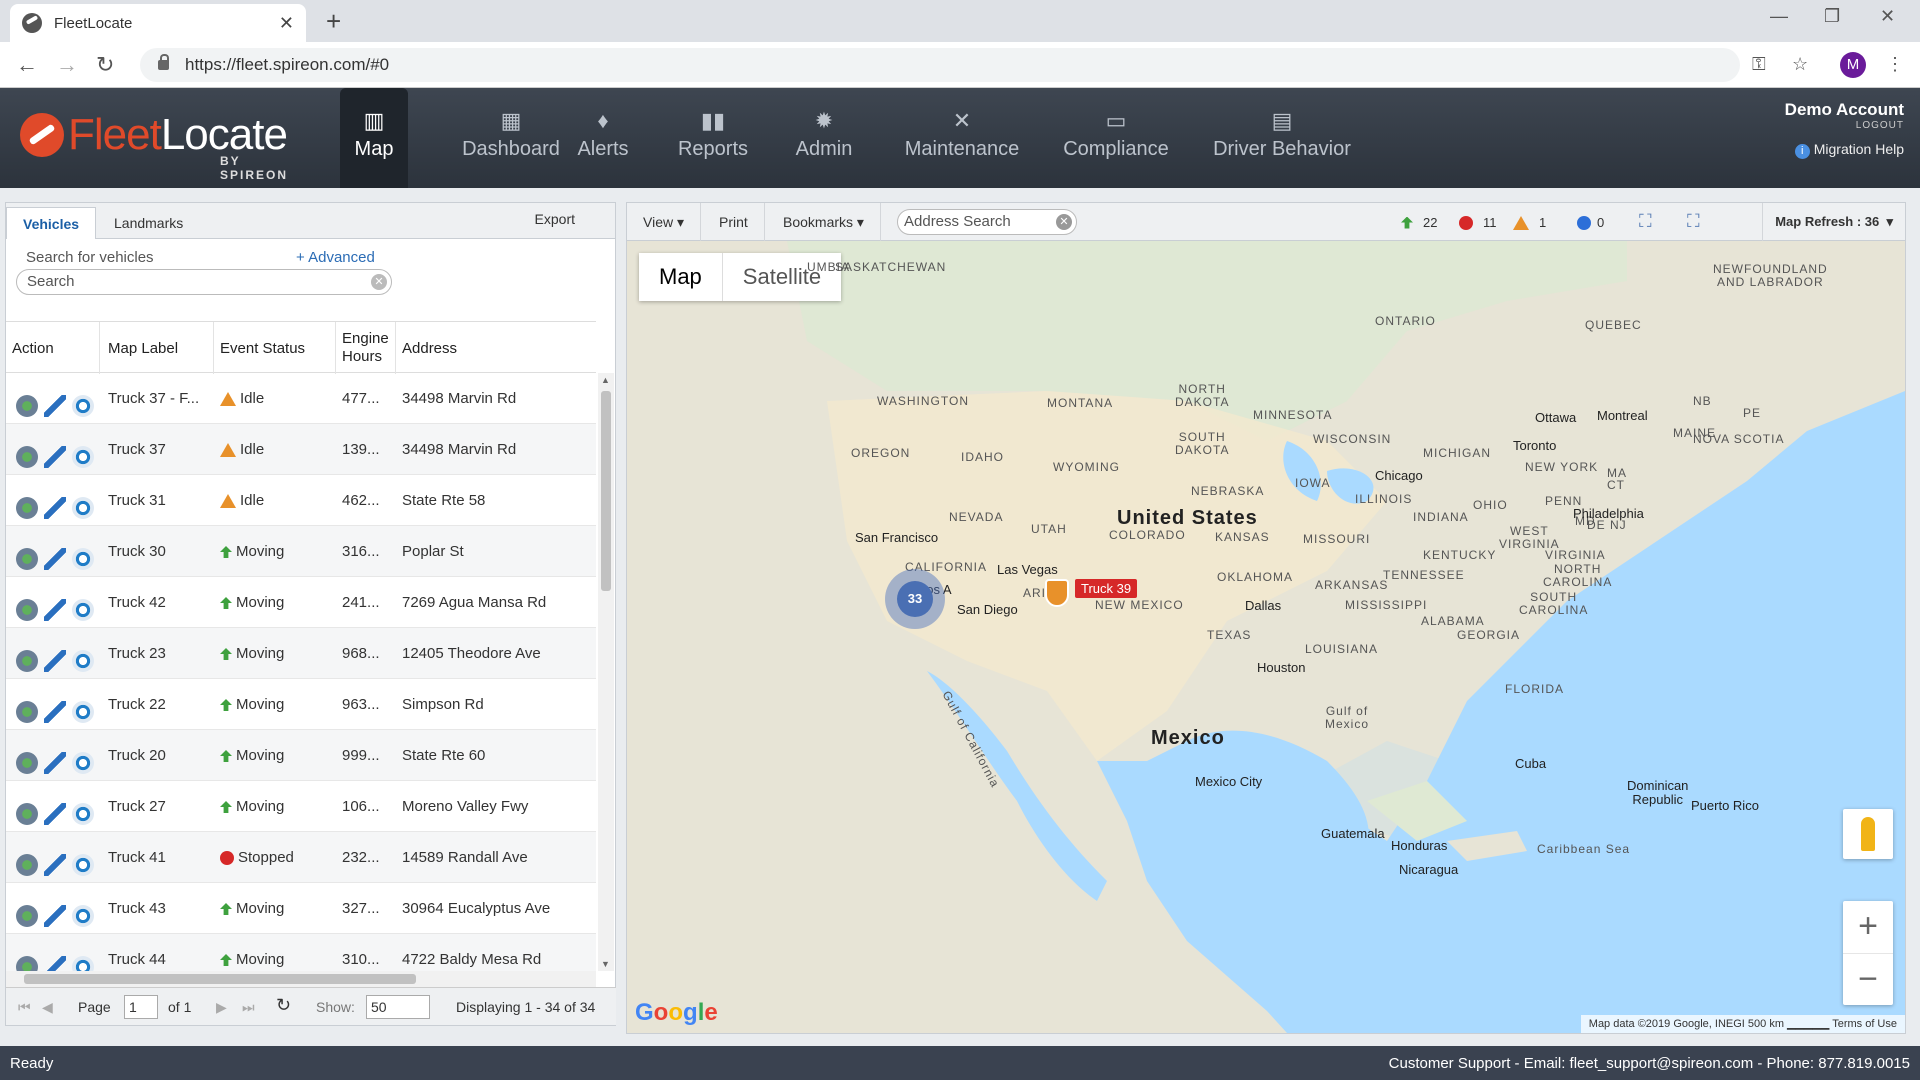 This screenshot has width=1920, height=1080. I want to click on clear-search-icon: ✕, so click(379, 282).